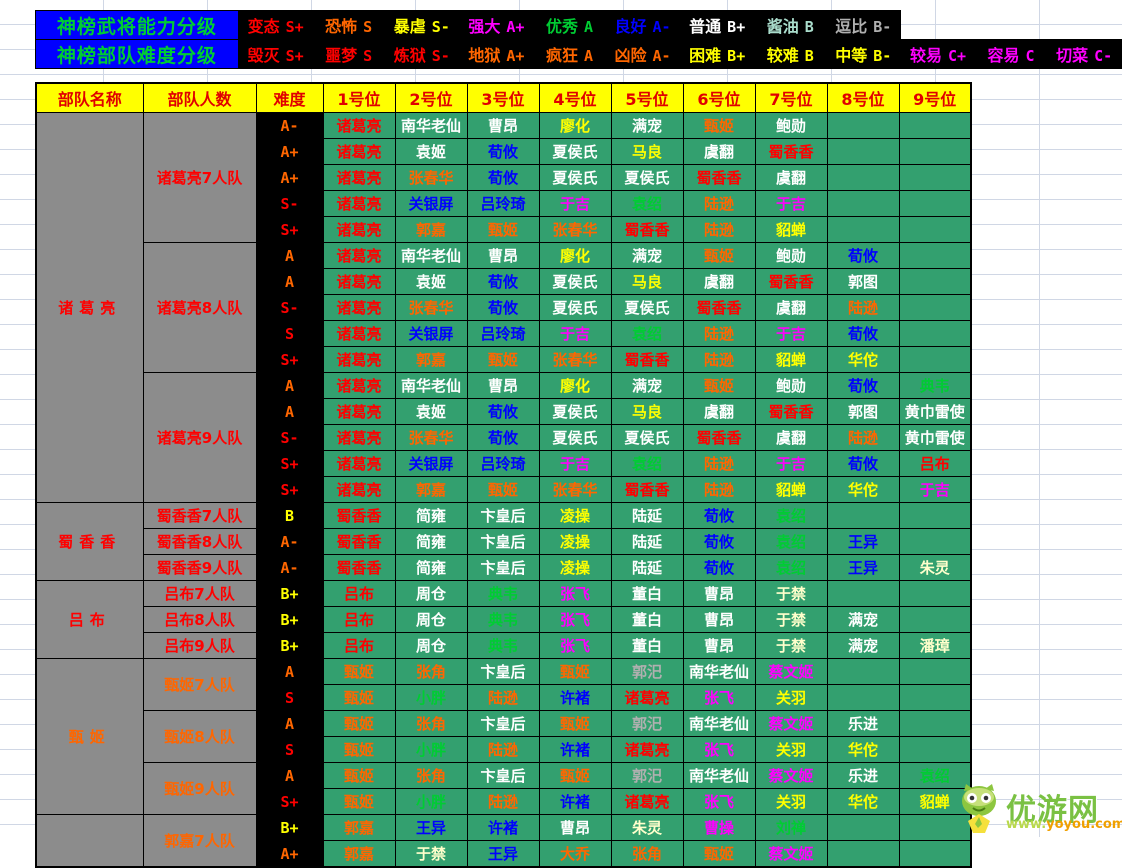  What do you see at coordinates (719, 619) in the screenshot?
I see `member-cell: 曹昂` at bounding box center [719, 619].